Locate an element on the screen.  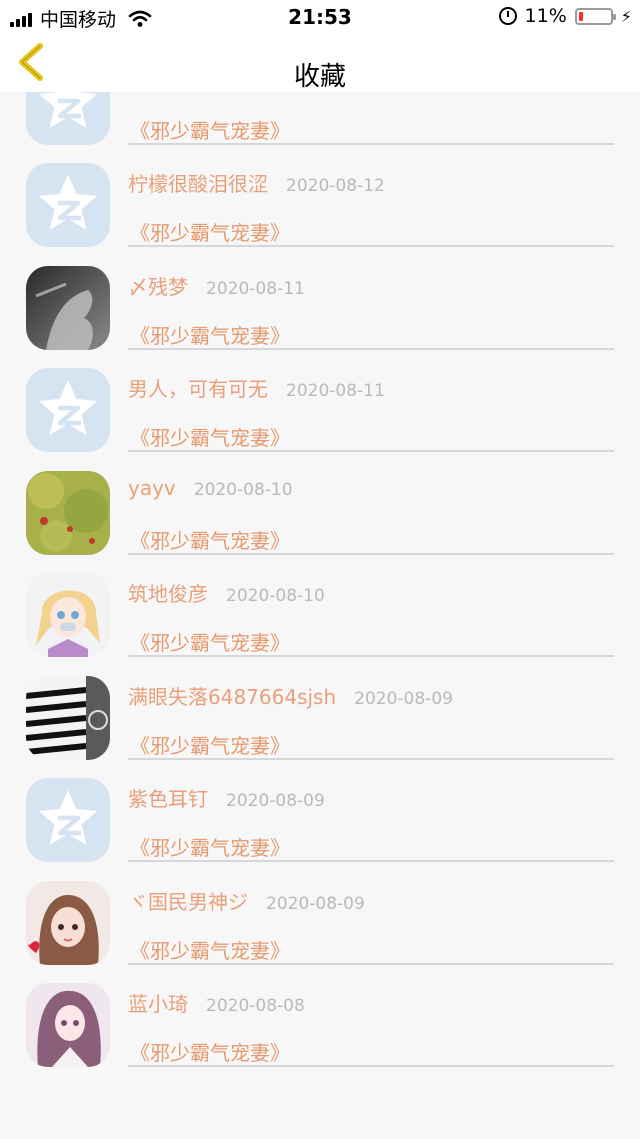
user-name: 〆残梦 2020-08-11 is located at coordinates (216, 285).